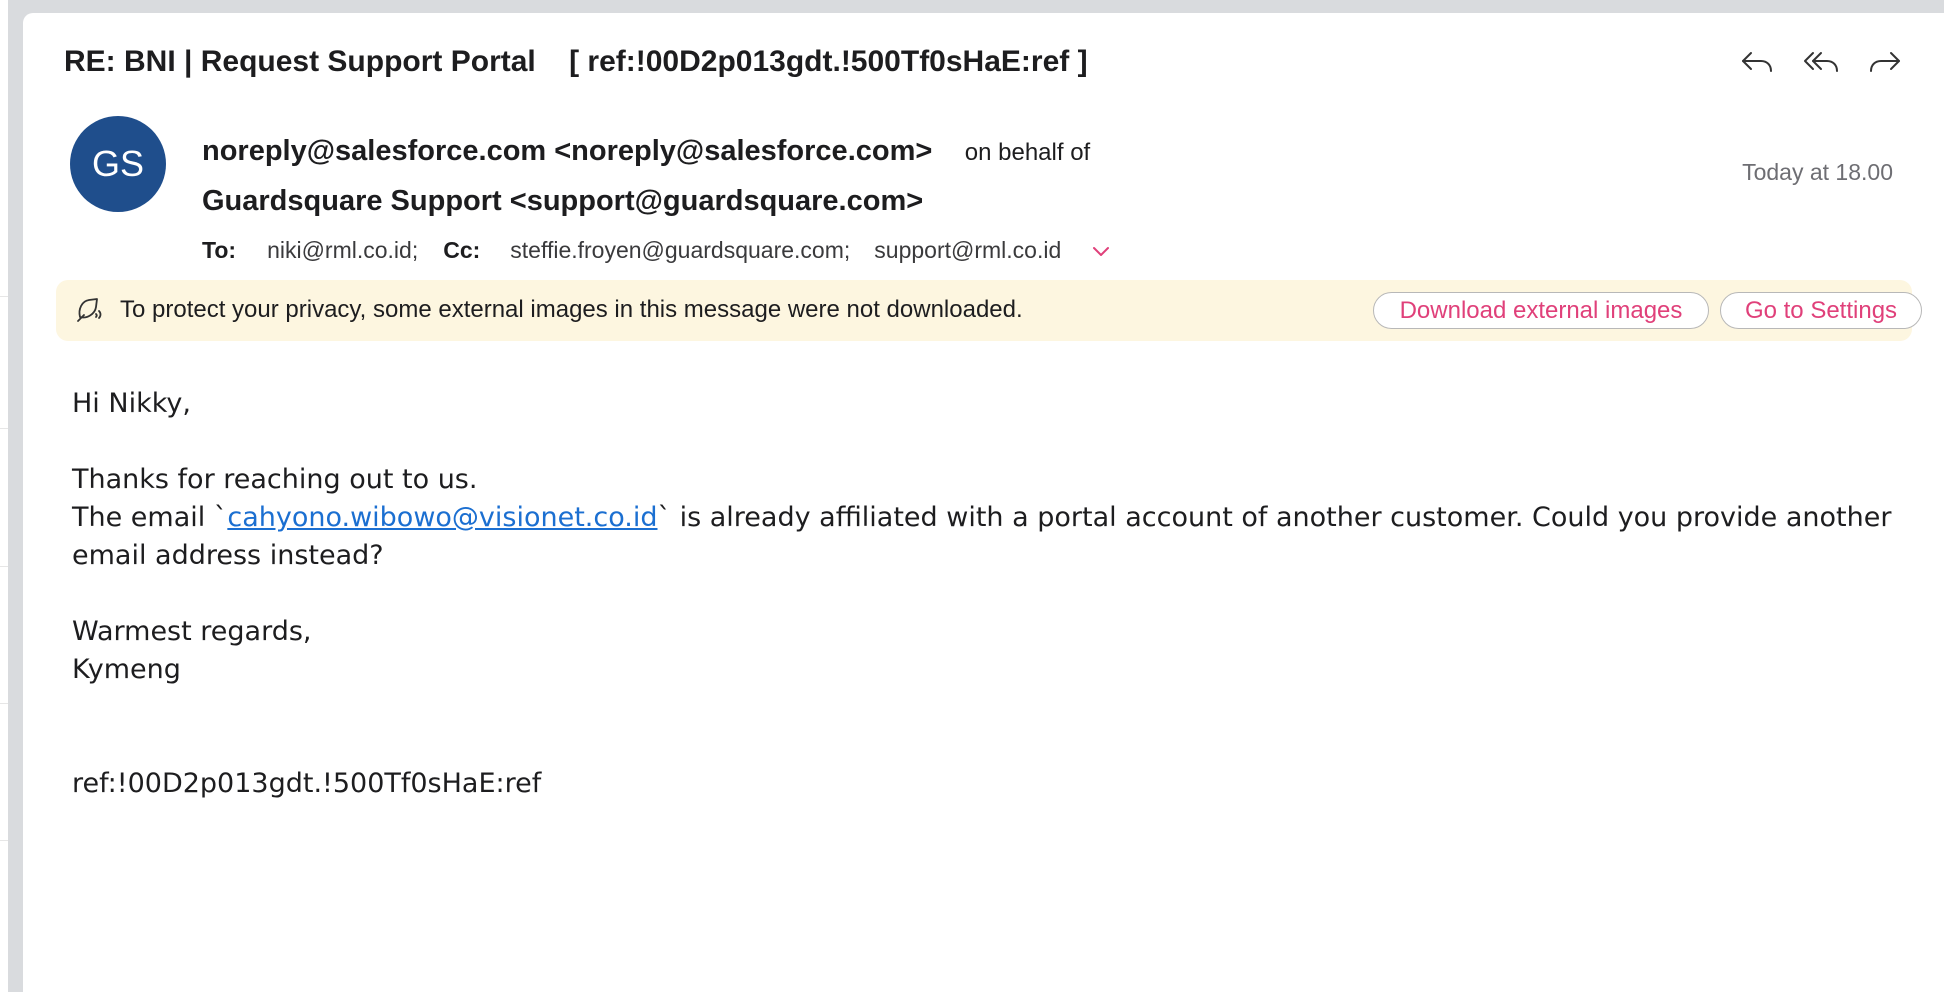  Describe the element at coordinates (192, 631) in the screenshot. I see `closing: Warmest regards,` at that location.